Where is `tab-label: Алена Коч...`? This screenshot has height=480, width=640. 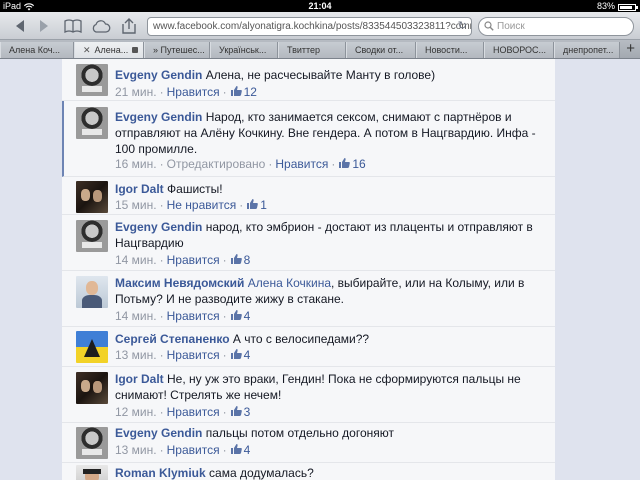
tab-label: Алена Коч... is located at coordinates (34, 50).